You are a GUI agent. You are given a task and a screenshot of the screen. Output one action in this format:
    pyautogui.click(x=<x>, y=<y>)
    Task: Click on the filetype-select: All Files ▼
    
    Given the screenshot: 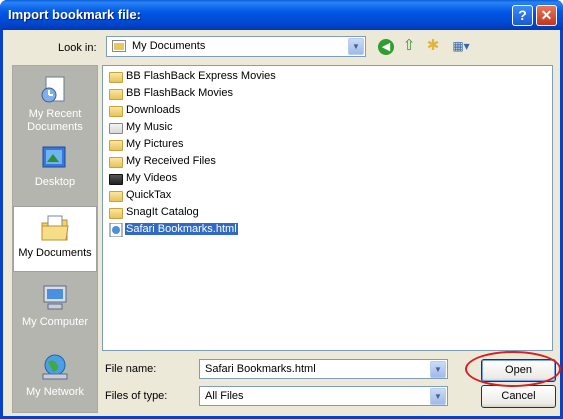 What is the action you would take?
    pyautogui.click(x=323, y=396)
    